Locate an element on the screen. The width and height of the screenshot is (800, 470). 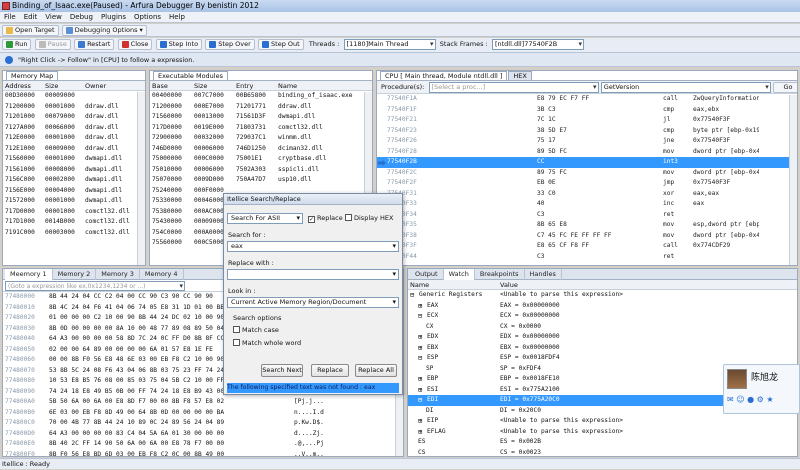
table-row: 75000000 000C0000 75001E1 cryptbase.dll is located at coordinates (261, 159).